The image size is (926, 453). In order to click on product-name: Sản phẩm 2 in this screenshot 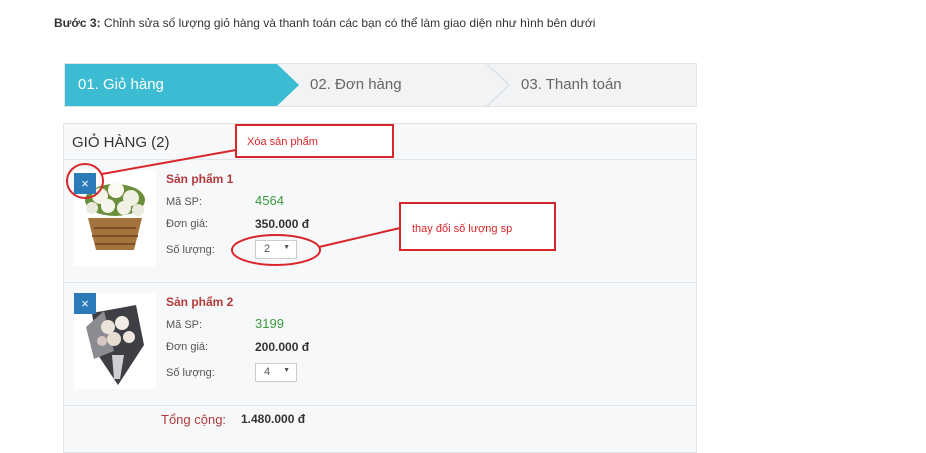, I will do `click(199, 302)`.